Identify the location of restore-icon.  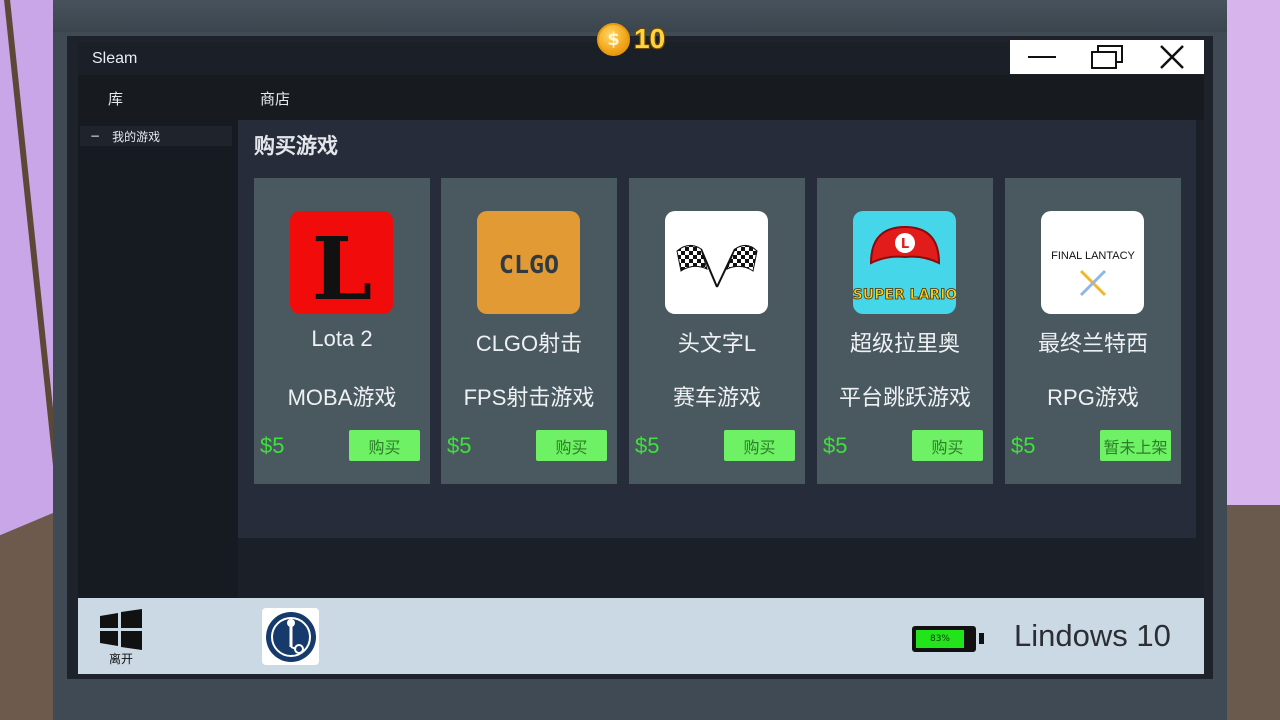
(1107, 57).